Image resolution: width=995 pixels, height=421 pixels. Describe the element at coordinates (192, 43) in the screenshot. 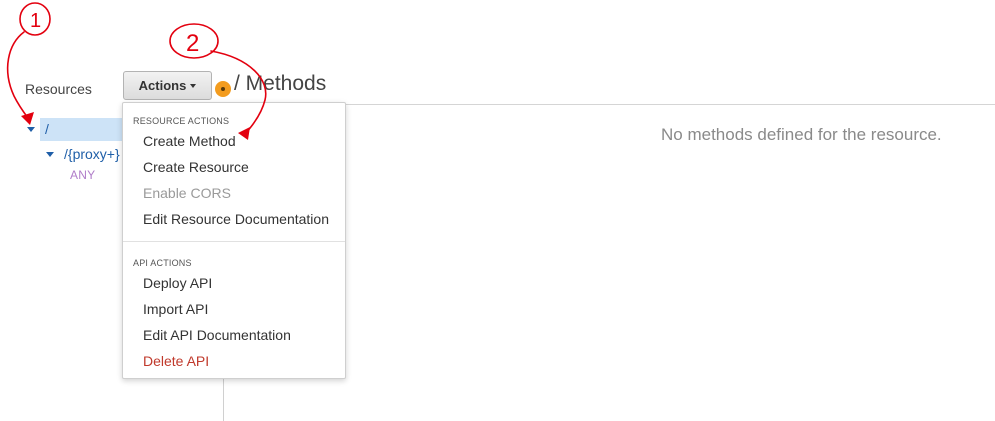

I see `annotation-step-2: 2` at that location.